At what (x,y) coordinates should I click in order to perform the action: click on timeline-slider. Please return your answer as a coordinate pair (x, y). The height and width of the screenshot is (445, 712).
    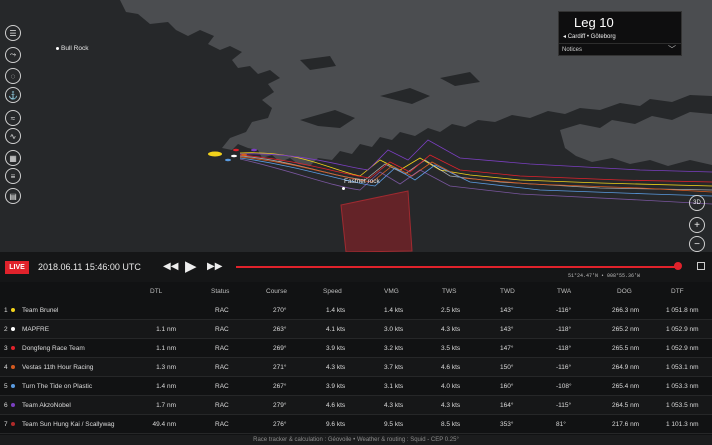
    Looking at the image, I should click on (457, 267).